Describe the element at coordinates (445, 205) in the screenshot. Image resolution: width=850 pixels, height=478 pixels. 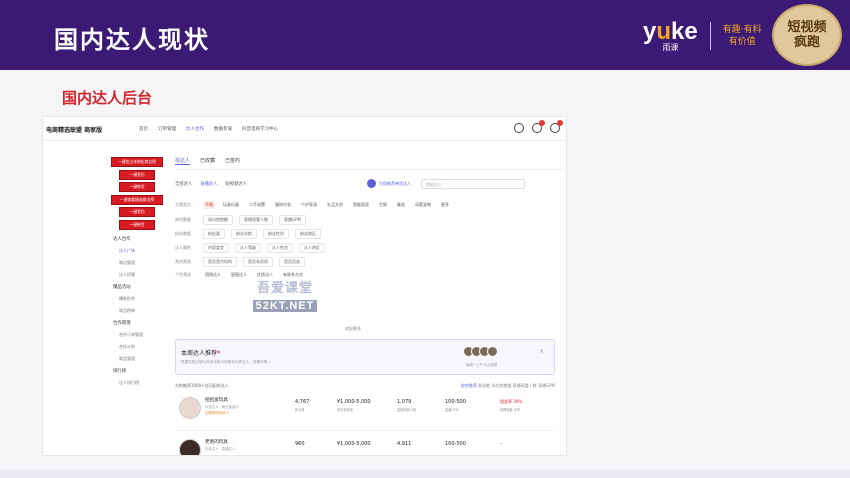
I see `more-categories-link: 更多` at that location.